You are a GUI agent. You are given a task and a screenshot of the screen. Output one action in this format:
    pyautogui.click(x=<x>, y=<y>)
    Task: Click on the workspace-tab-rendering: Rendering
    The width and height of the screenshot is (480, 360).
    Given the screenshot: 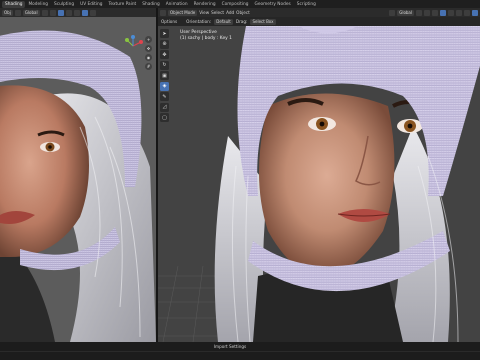 What is the action you would take?
    pyautogui.click(x=205, y=4)
    